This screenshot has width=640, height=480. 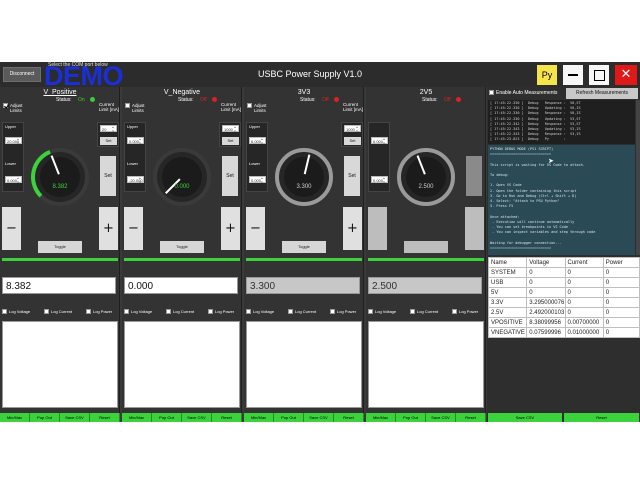 I want to click on increase-button, so click(x=474, y=228).